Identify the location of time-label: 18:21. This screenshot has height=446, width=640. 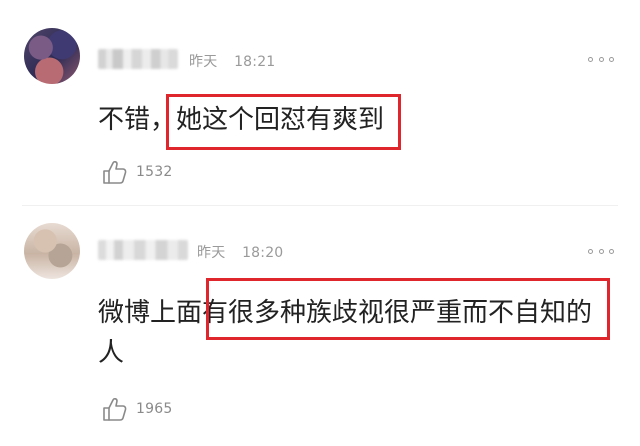
(255, 62).